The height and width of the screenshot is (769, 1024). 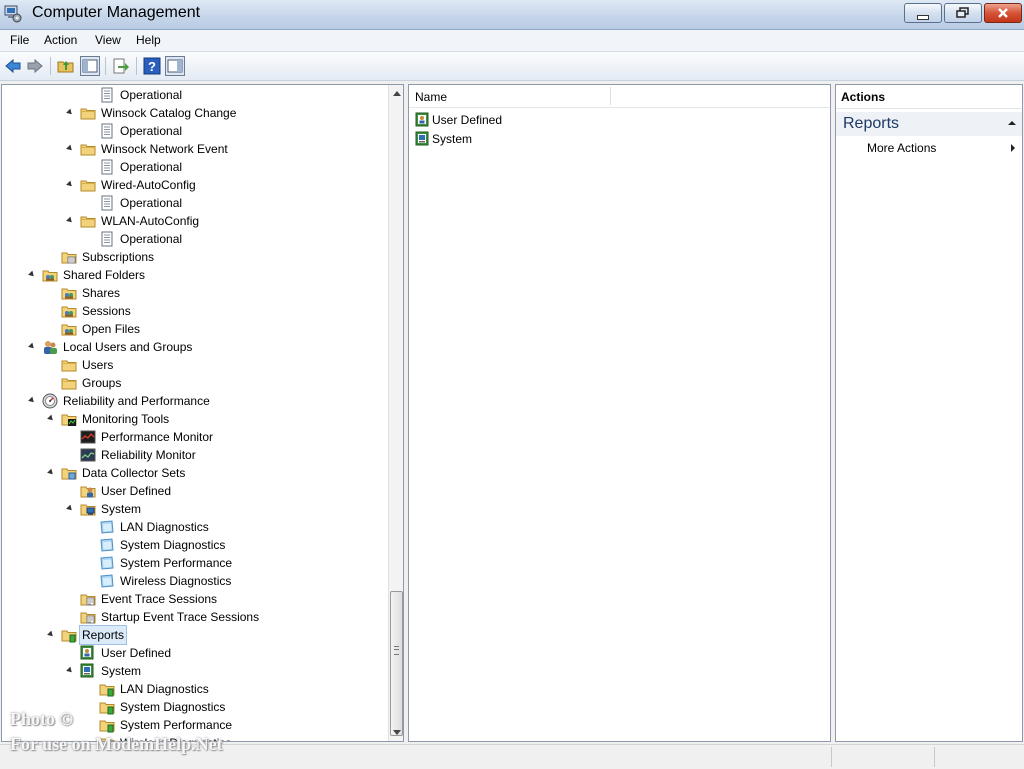 What do you see at coordinates (194, 635) in the screenshot?
I see `tree-node: Reports` at bounding box center [194, 635].